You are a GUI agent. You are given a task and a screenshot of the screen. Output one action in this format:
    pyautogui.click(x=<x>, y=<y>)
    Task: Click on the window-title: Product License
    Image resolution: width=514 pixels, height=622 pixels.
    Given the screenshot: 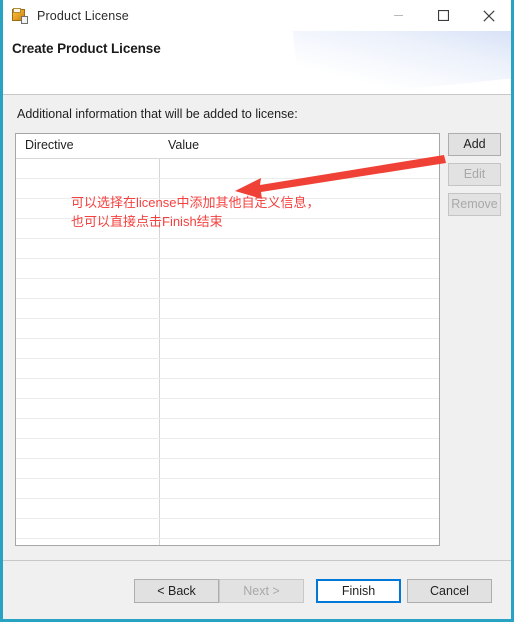 What is the action you would take?
    pyautogui.click(x=83, y=15)
    